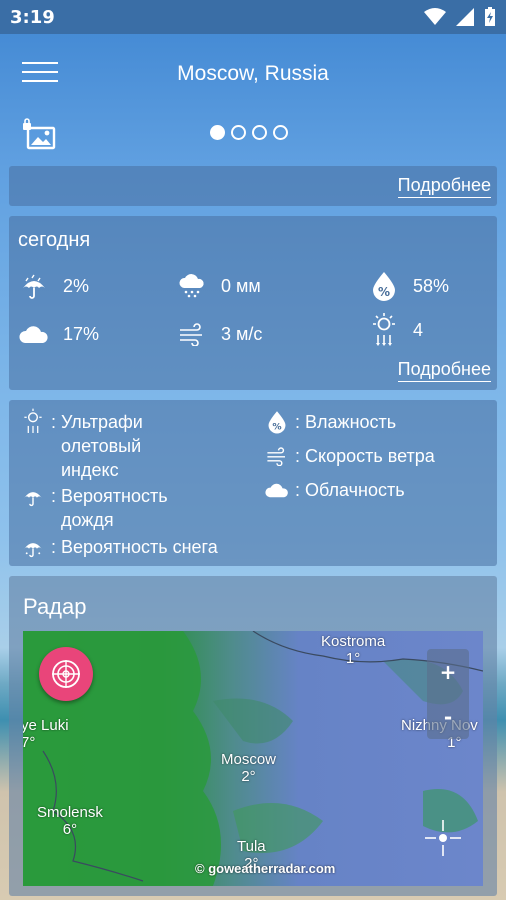  Describe the element at coordinates (32, 17) in the screenshot. I see `status-time: 3:19` at that location.